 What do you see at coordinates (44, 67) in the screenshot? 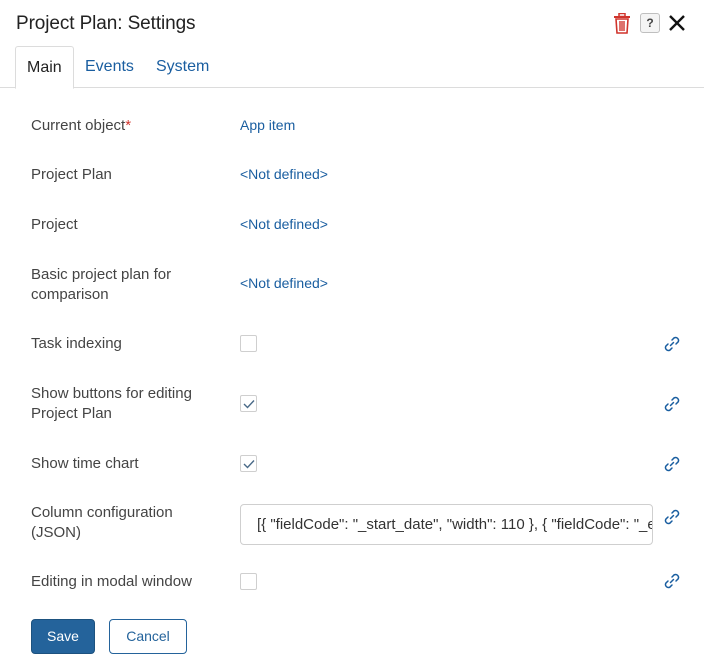
I see `tab-main: Main` at bounding box center [44, 67].